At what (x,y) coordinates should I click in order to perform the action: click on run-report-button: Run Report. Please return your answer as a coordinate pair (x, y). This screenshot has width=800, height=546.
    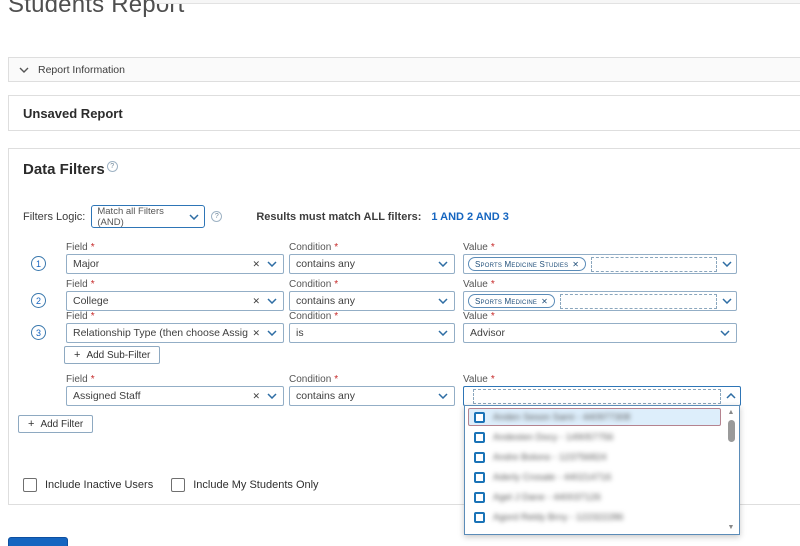
    Looking at the image, I should click on (38, 541).